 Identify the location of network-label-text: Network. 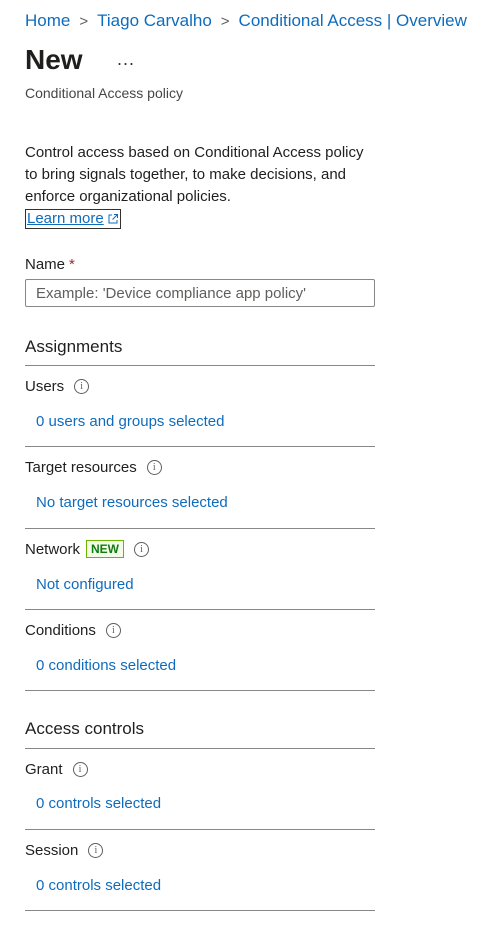
(53, 549).